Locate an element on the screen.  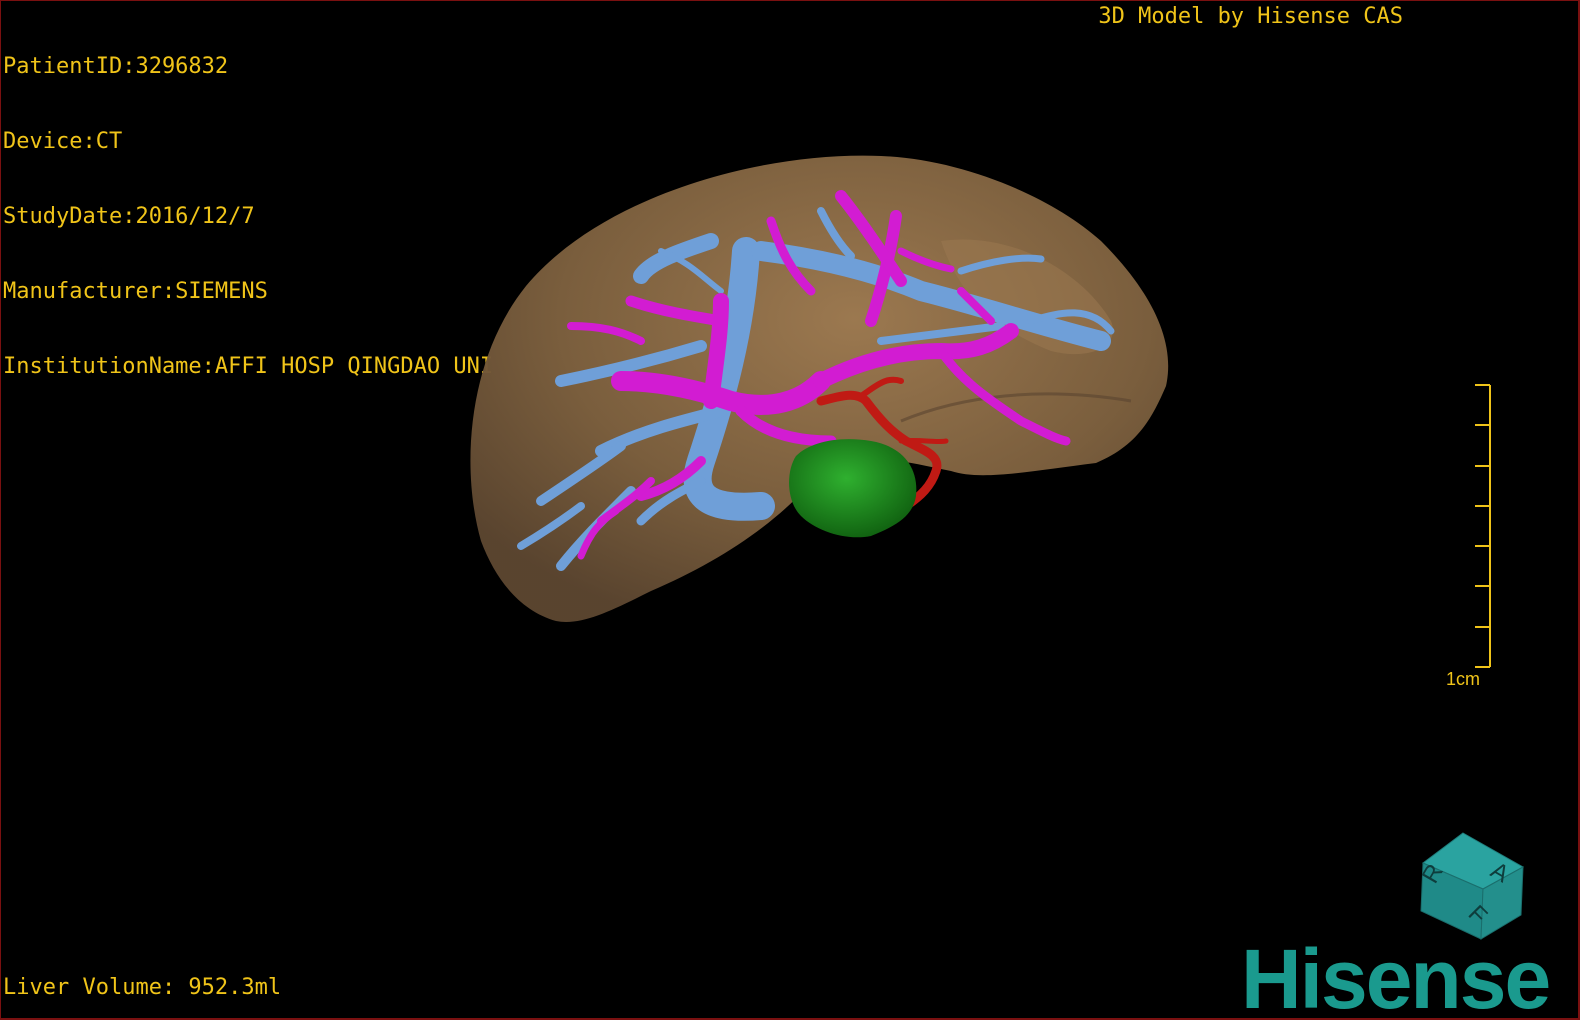
scale-bar-label: 1cm is located at coordinates (1463, 679).